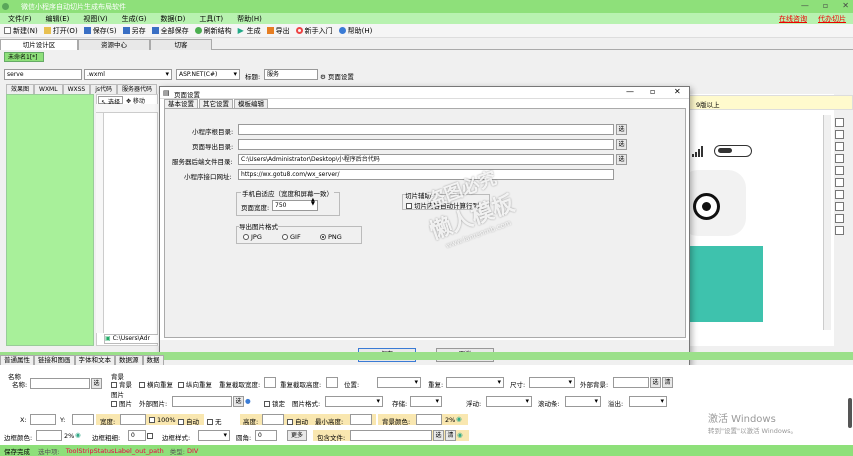 The height and width of the screenshot is (456, 853). What do you see at coordinates (114, 44) in the screenshot?
I see `tab-resource-center: 资源中心` at bounding box center [114, 44].